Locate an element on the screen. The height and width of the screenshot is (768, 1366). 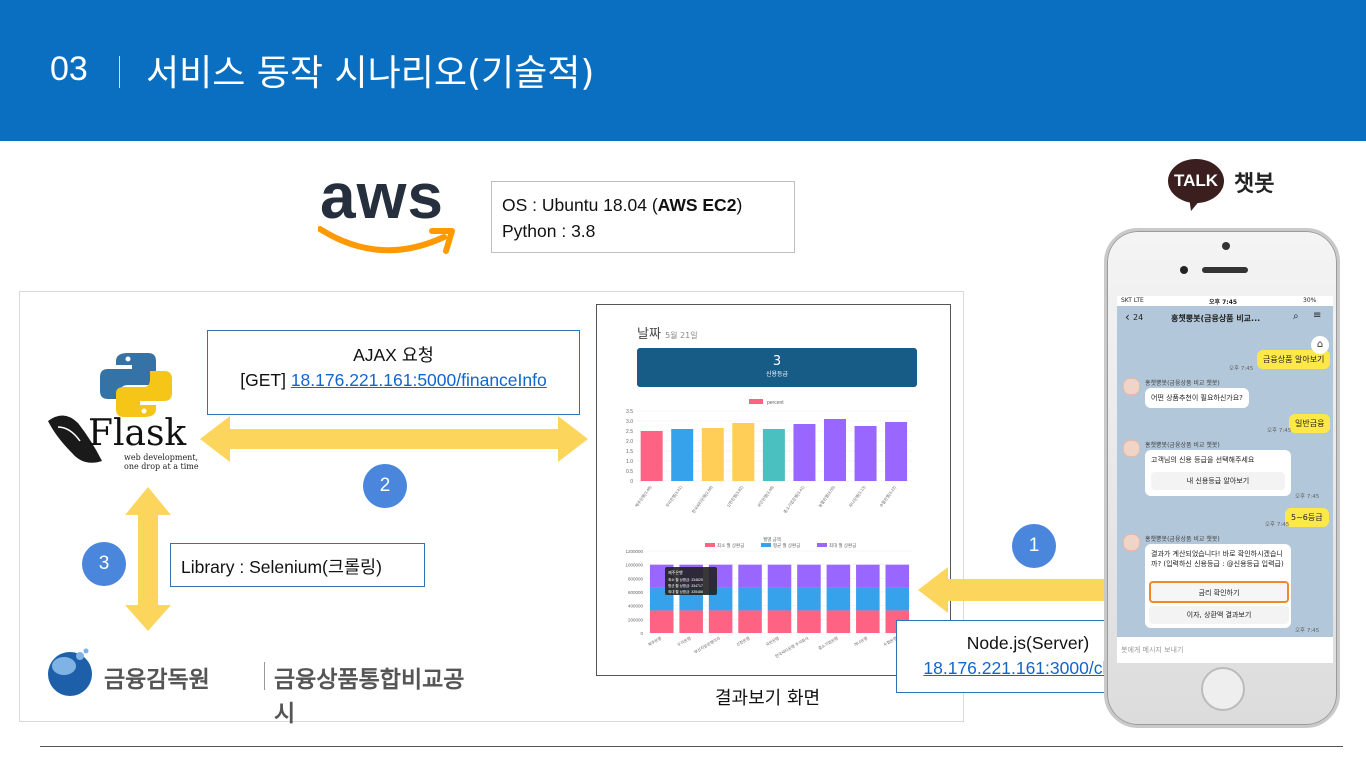
y-tick-label: 1200000 is located at coordinates (634, 551).